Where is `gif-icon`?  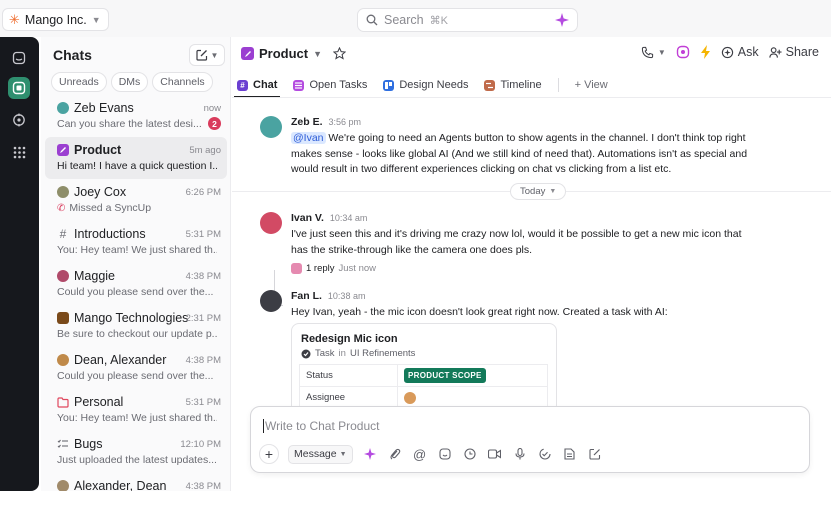 gif-icon is located at coordinates (470, 454).